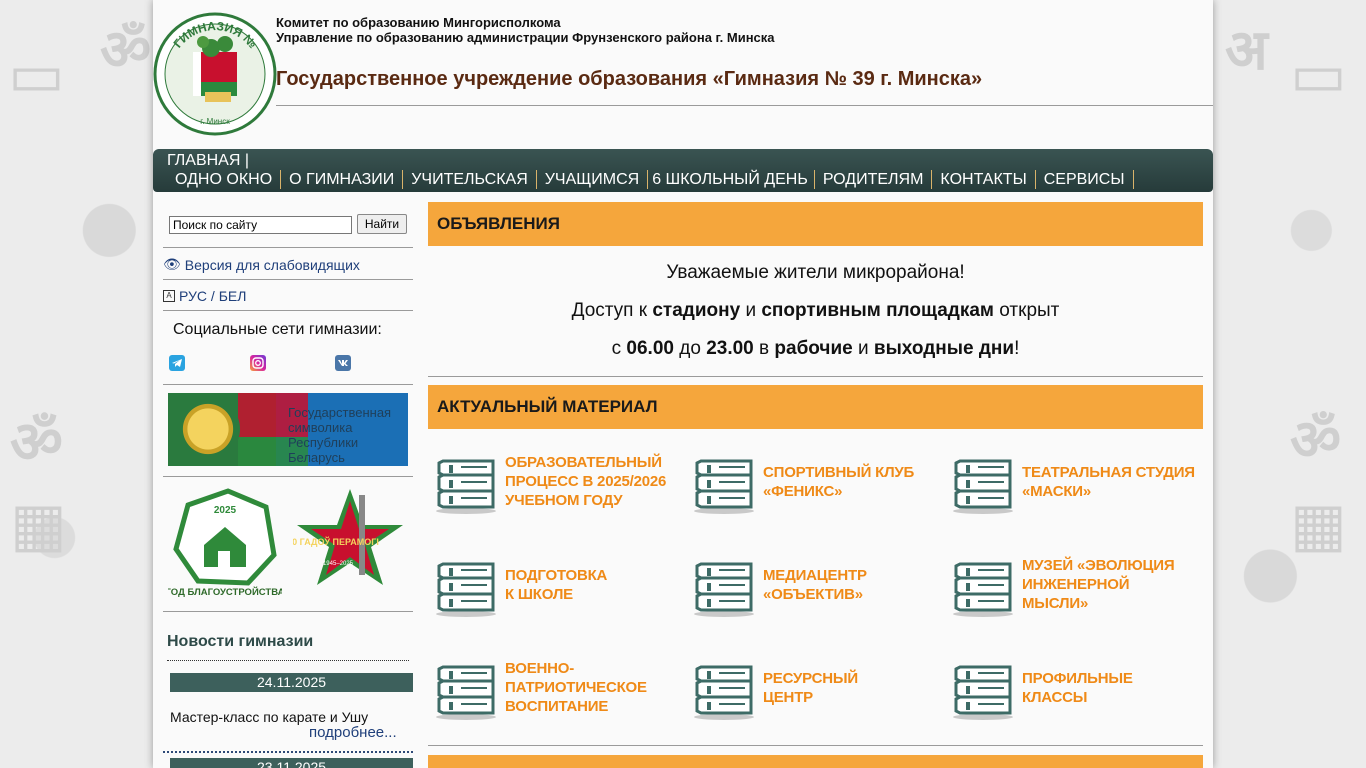 The height and width of the screenshot is (768, 1366). I want to click on tile-label: ПОДГОТОВКА К ШКОЛЕ, so click(556, 584).